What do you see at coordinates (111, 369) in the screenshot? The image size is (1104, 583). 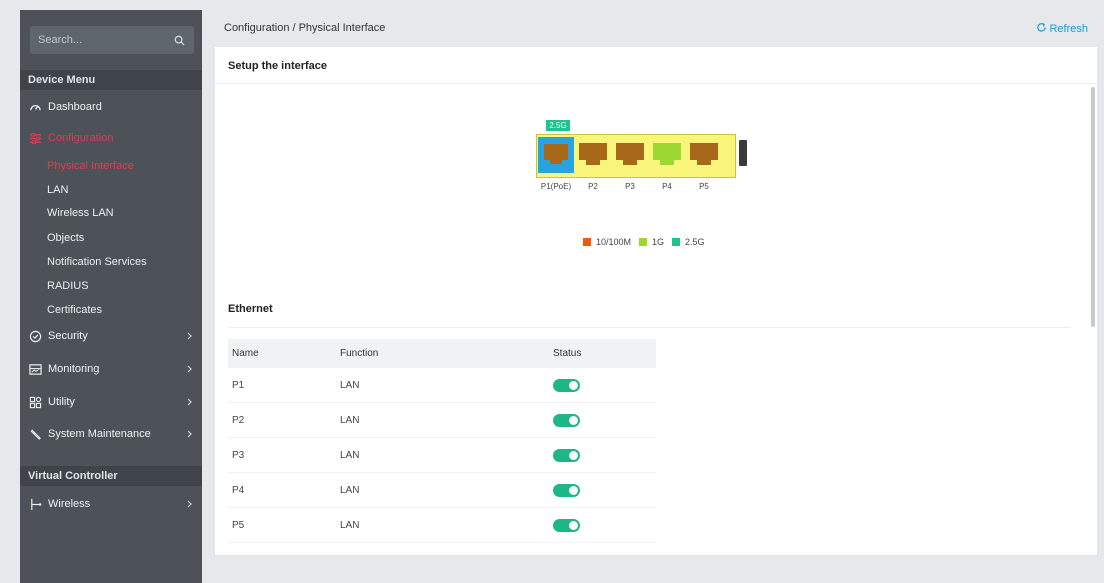 I see `nav-monitoring: Monitoring` at bounding box center [111, 369].